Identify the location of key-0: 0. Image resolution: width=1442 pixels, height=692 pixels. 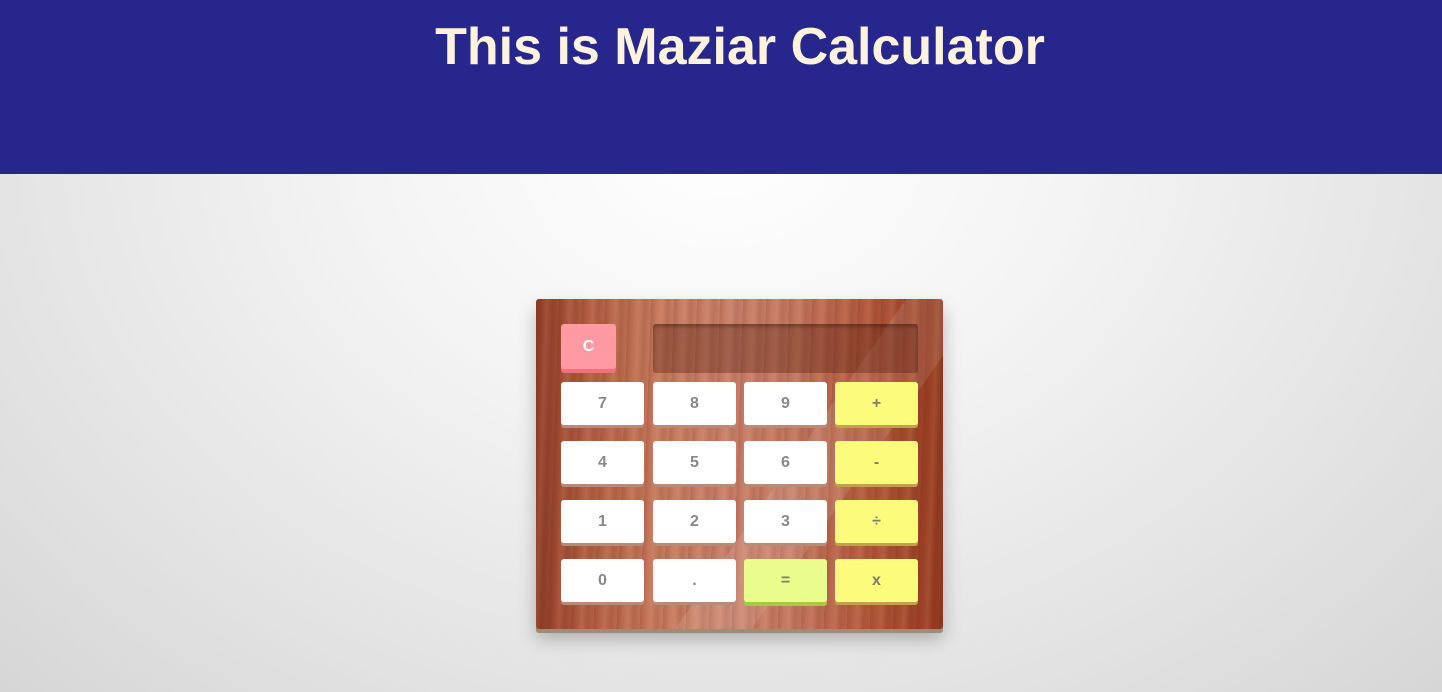
(602, 580).